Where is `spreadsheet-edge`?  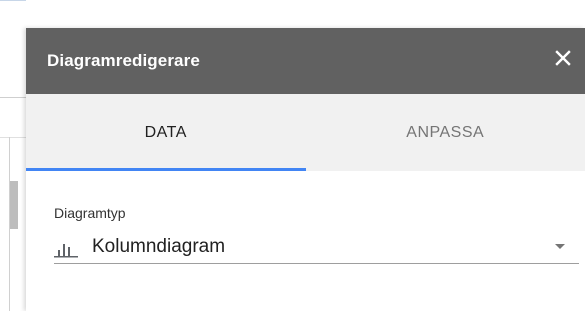
spreadsheet-edge is located at coordinates (13, 155).